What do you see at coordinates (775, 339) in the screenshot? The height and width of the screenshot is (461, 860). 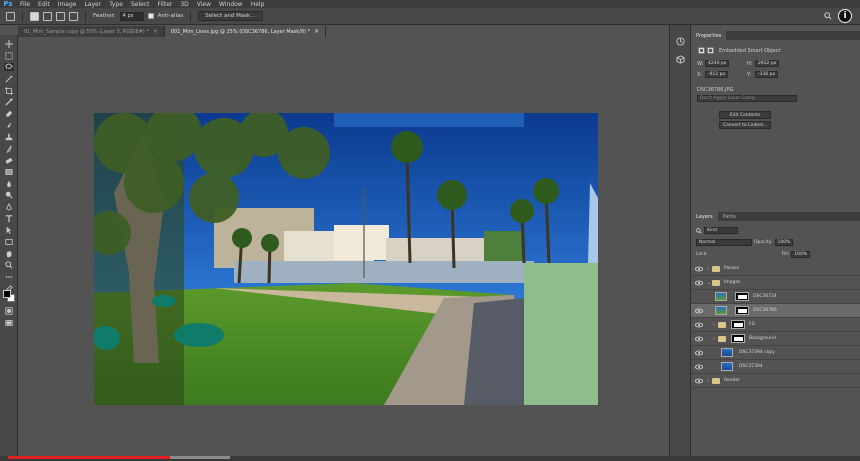 I see `layer-row-background: › Background` at bounding box center [775, 339].